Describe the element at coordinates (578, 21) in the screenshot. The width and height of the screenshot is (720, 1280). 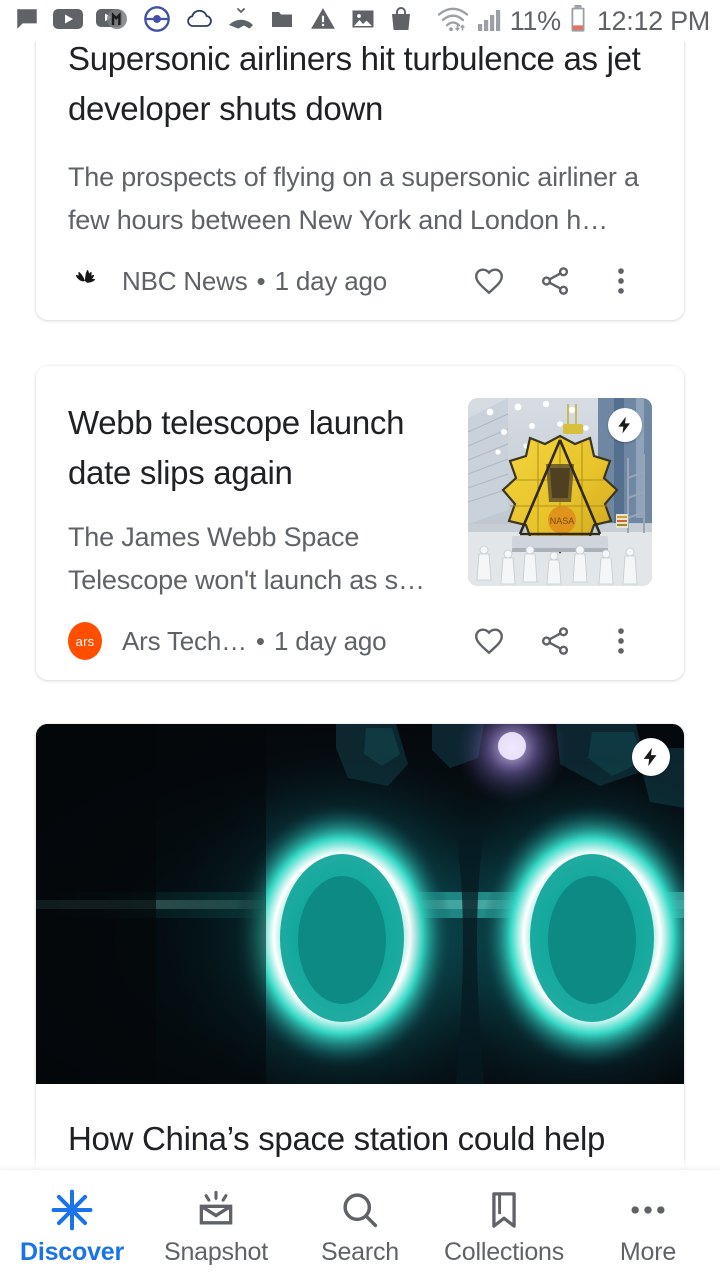
I see `battery-low-icon` at that location.